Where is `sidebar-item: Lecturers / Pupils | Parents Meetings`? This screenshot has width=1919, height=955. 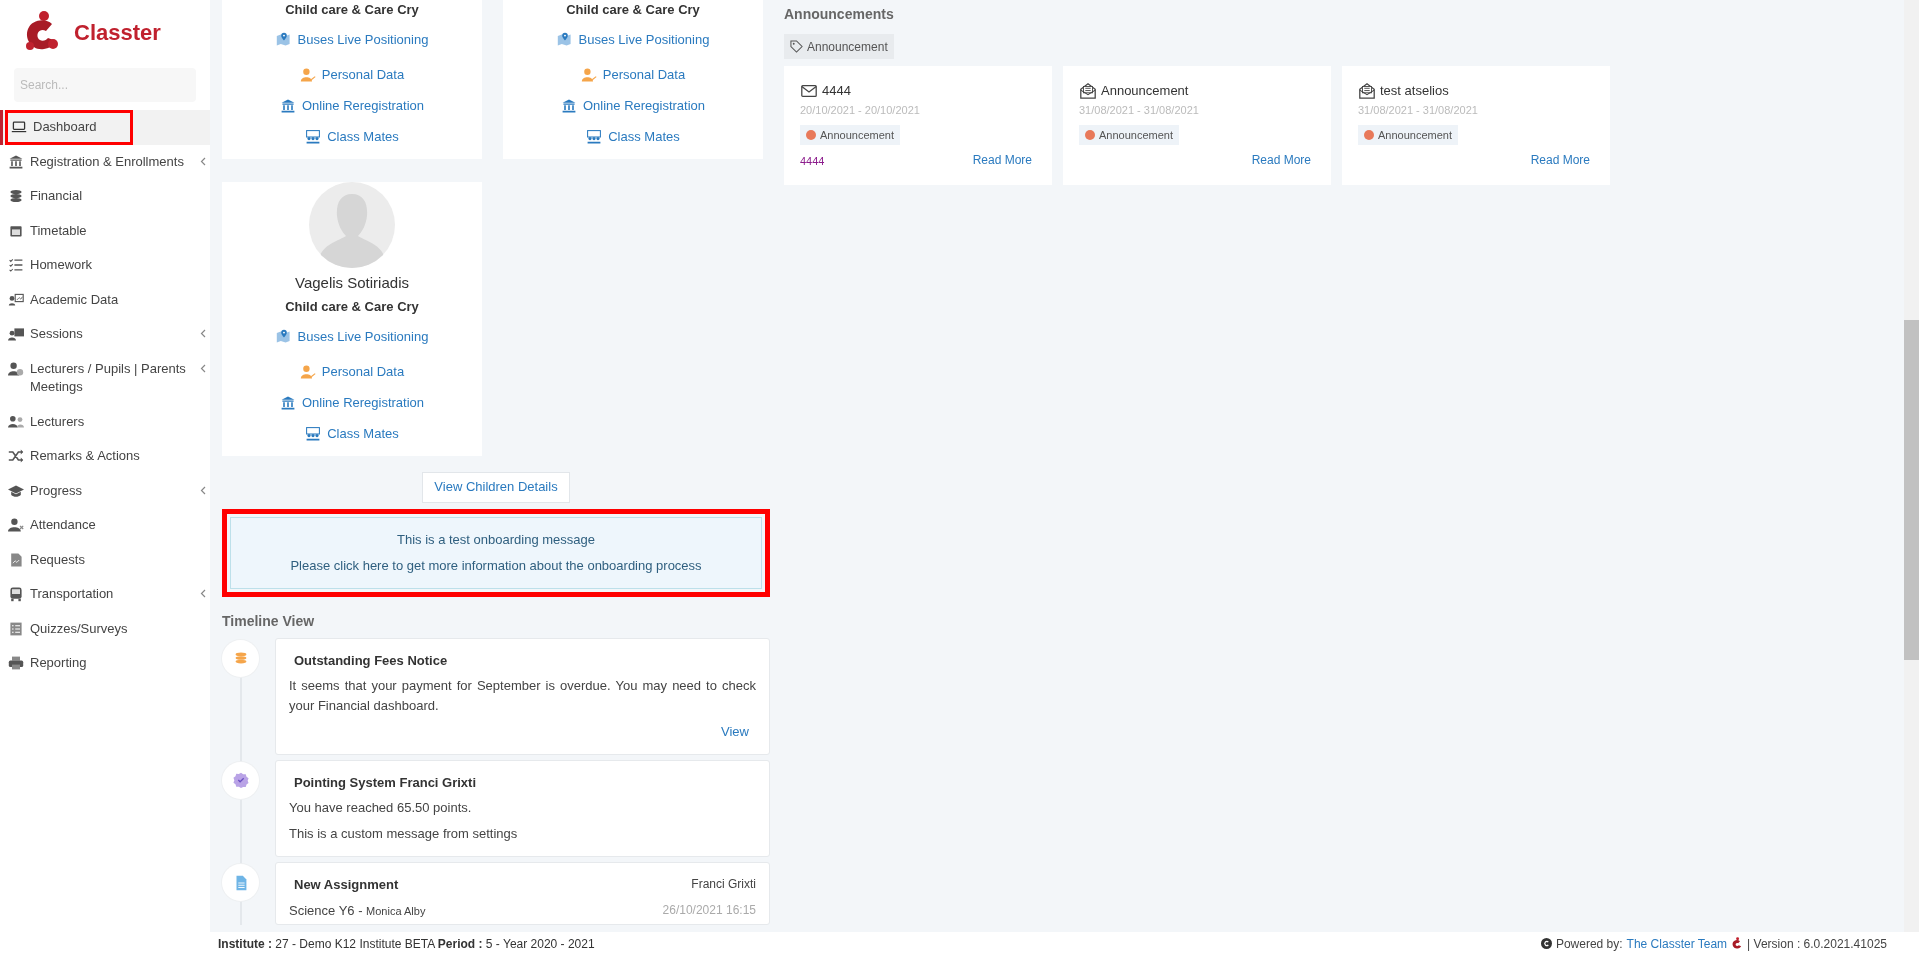 sidebar-item: Lecturers / Pupils | Parents Meetings is located at coordinates (105, 378).